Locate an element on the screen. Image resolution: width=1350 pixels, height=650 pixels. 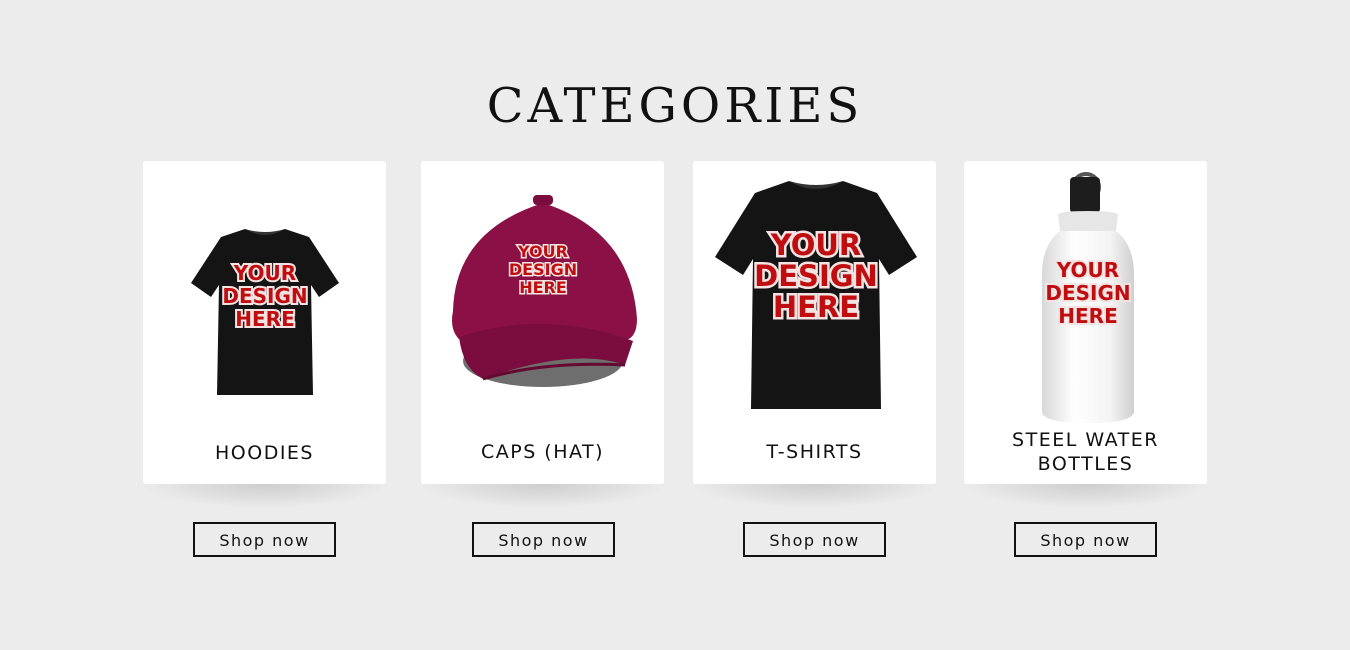
category-card-hoodies: YOUR DESIGN HERE HOODIES is located at coordinates (264, 322).